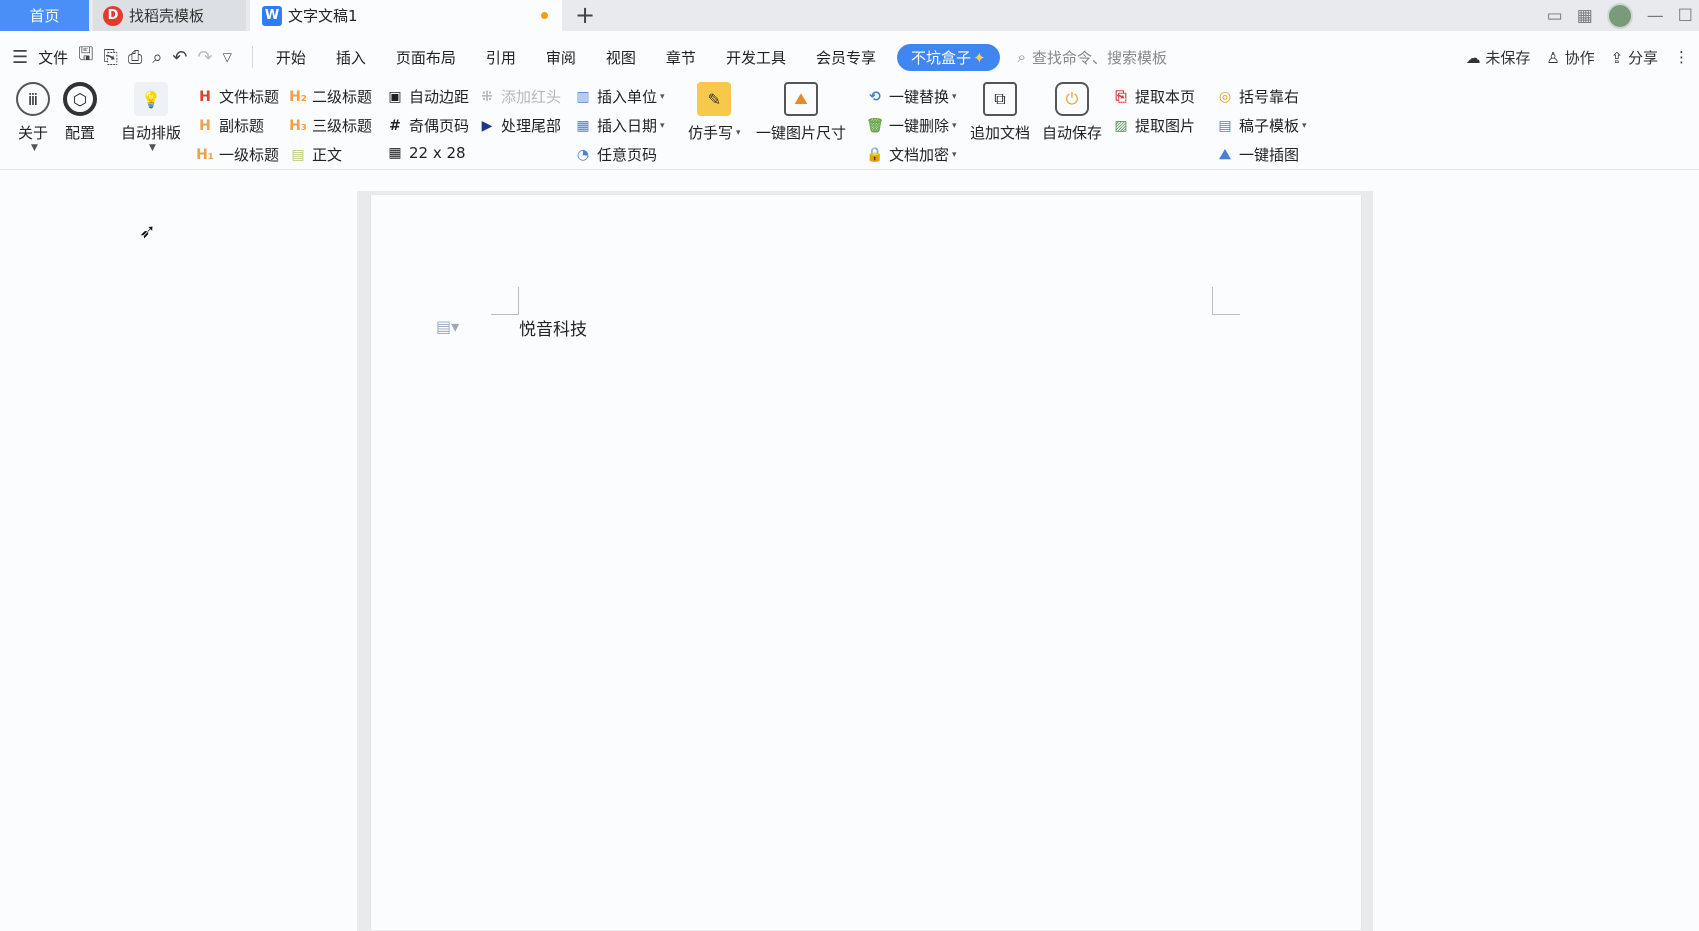 Image resolution: width=1699 pixels, height=931 pixels. Describe the element at coordinates (585, 15) in the screenshot. I see `new-tab-button: +` at that location.